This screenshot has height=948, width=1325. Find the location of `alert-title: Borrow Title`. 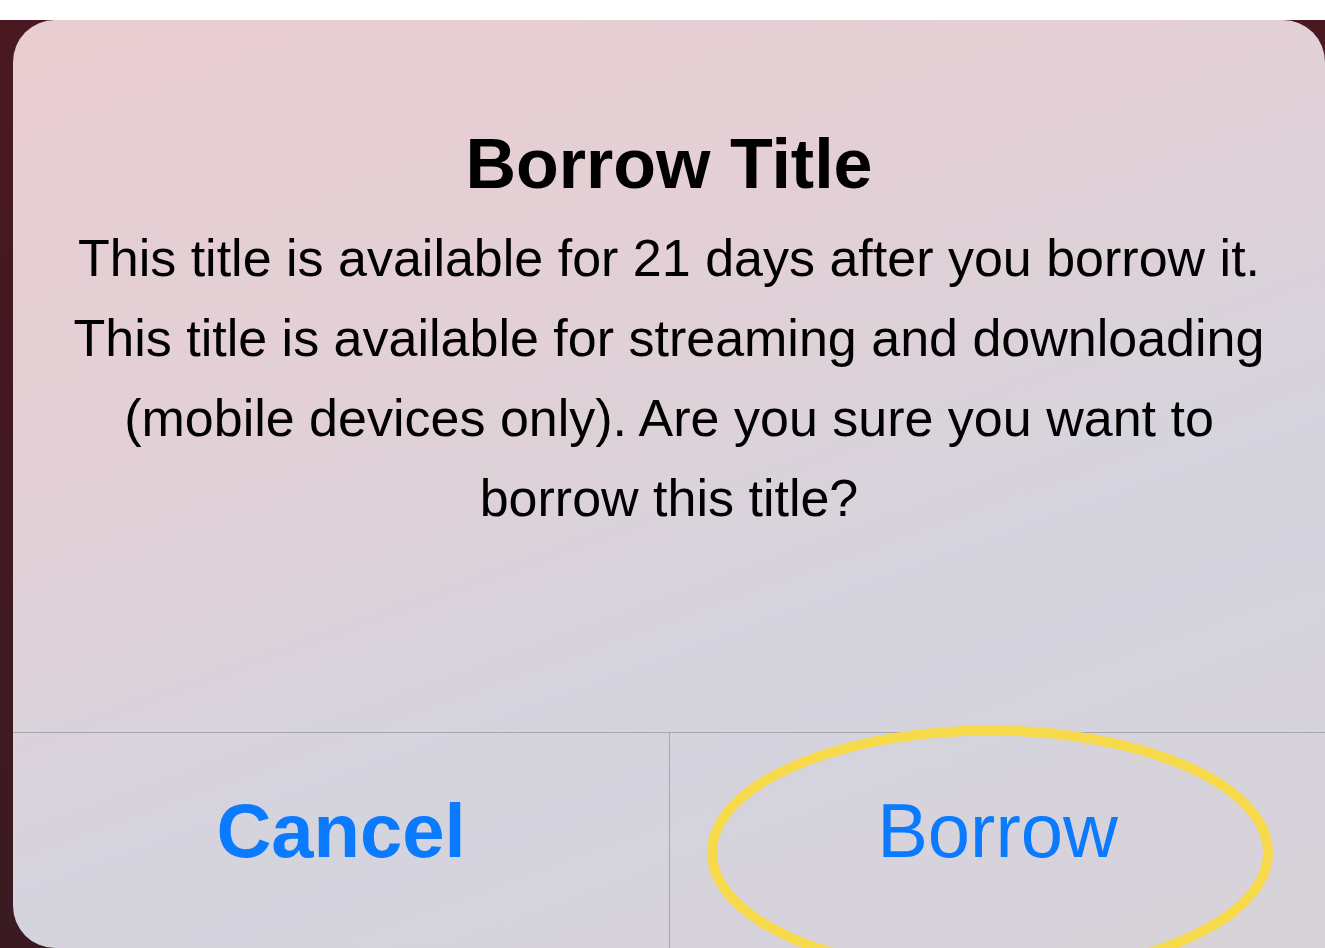

alert-title: Borrow Title is located at coordinates (669, 164).